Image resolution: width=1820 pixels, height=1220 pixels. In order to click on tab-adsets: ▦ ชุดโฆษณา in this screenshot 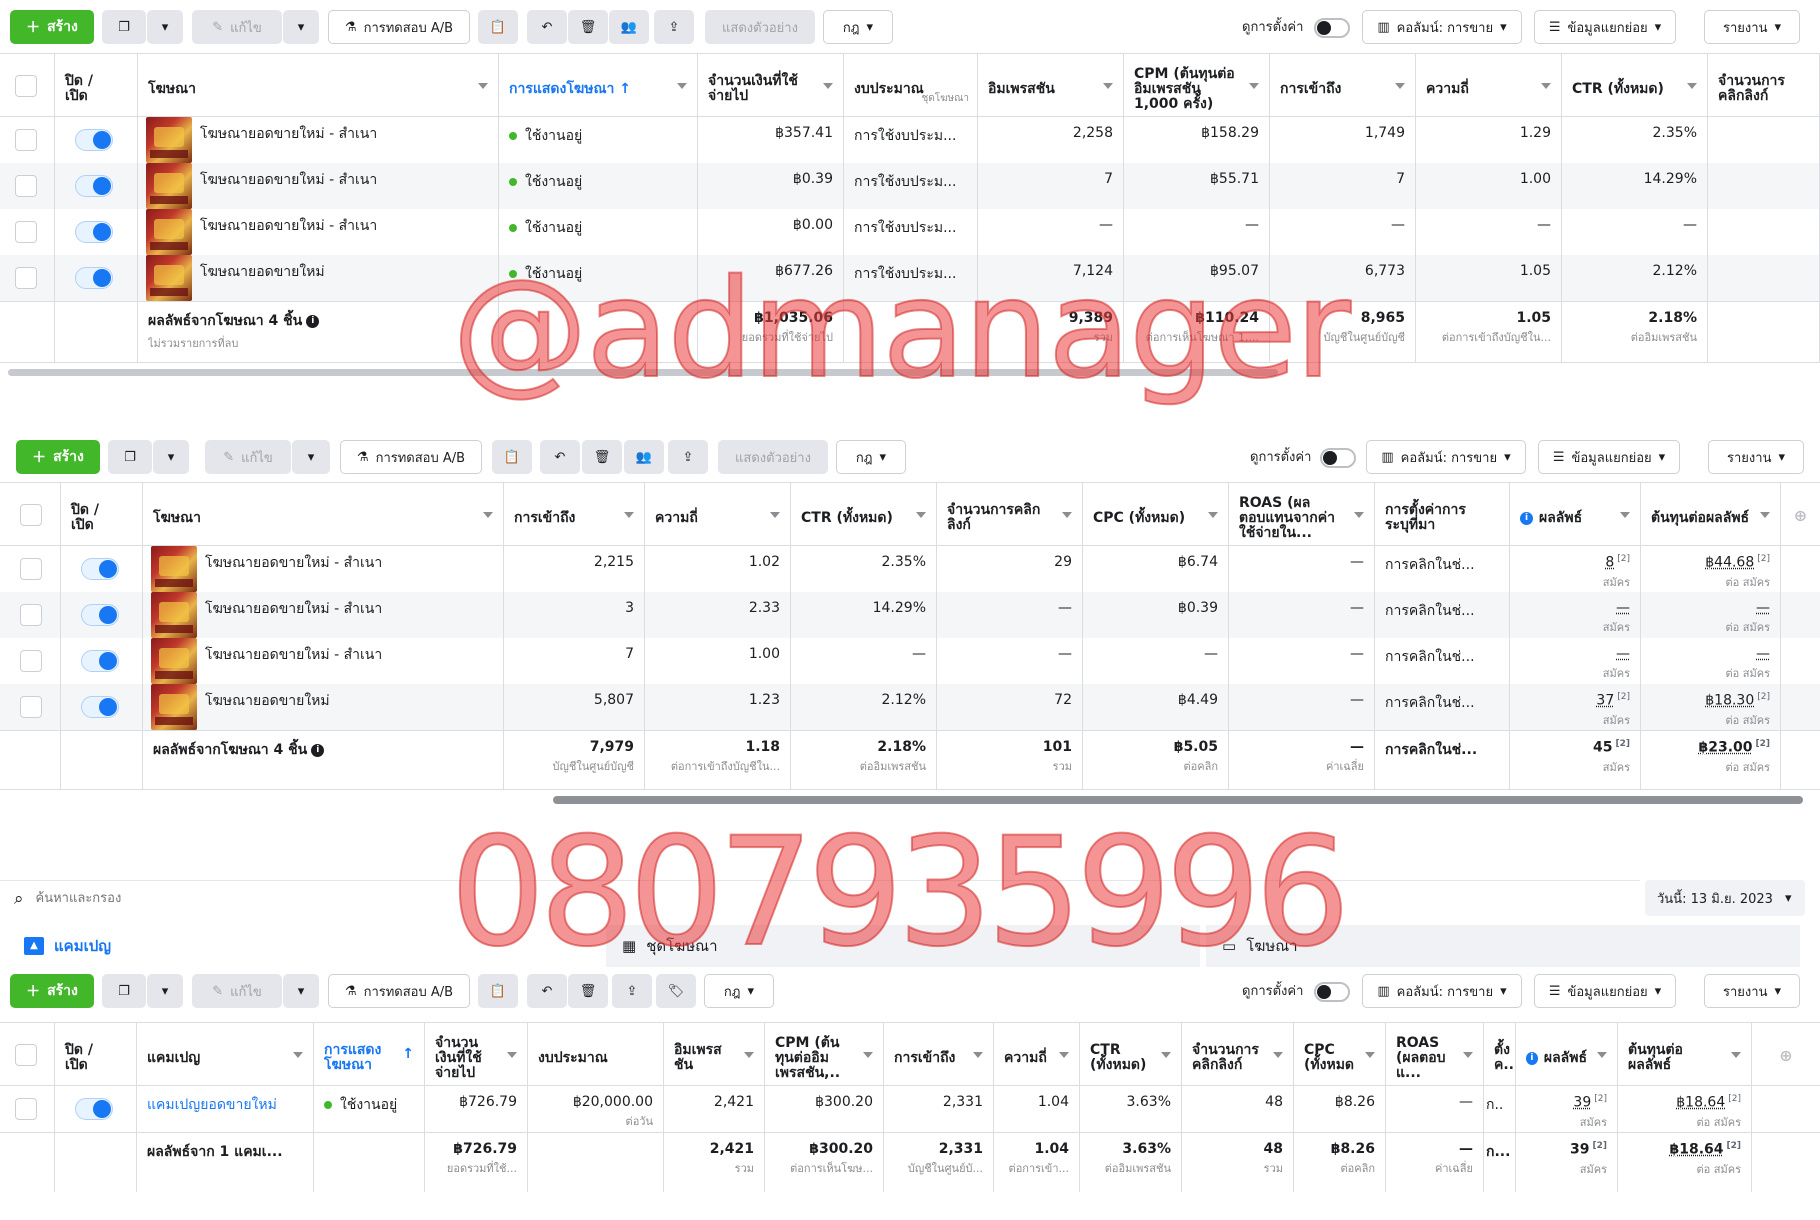, I will do `click(903, 946)`.